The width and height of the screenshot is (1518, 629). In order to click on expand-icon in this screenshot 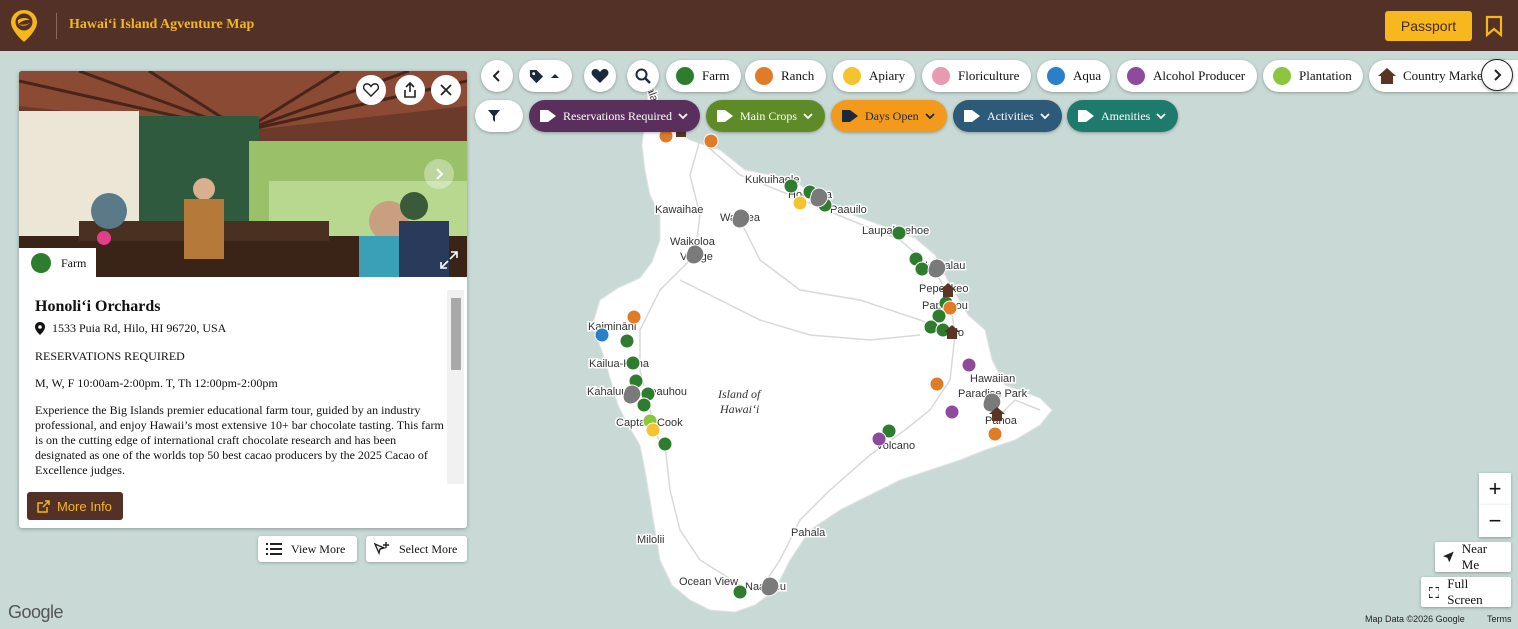, I will do `click(449, 260)`.